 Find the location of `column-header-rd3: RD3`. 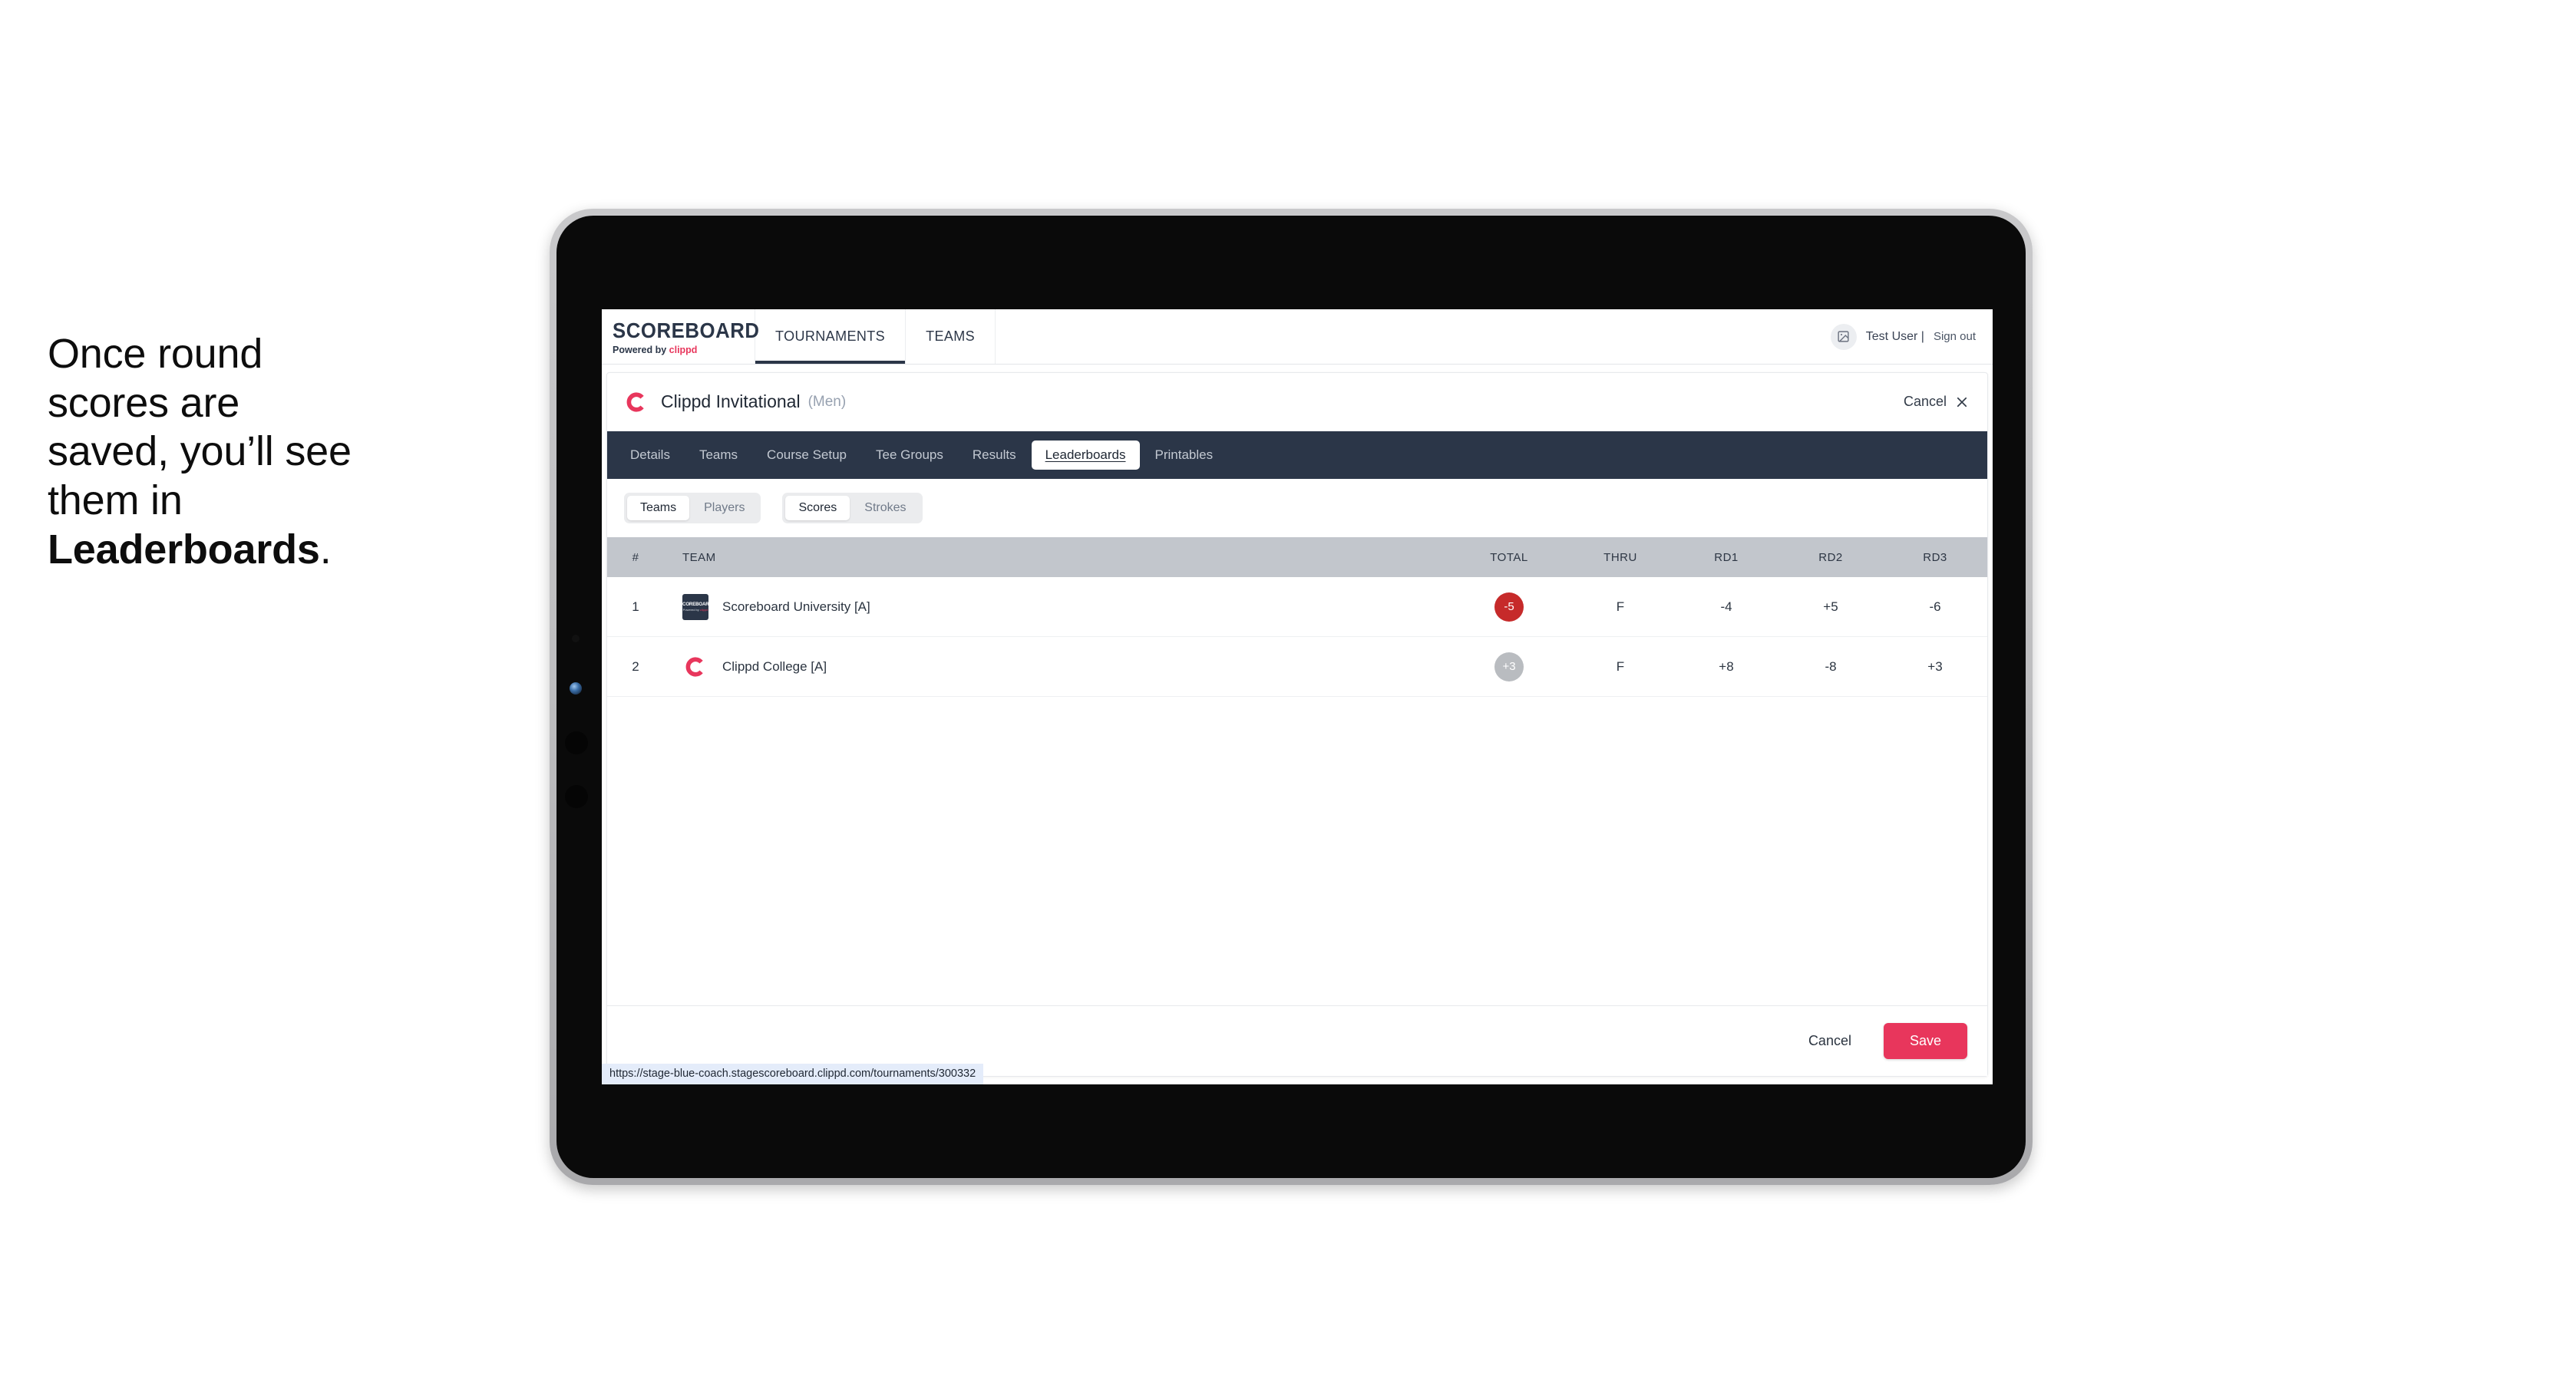

column-header-rd3: RD3 is located at coordinates (1935, 557).